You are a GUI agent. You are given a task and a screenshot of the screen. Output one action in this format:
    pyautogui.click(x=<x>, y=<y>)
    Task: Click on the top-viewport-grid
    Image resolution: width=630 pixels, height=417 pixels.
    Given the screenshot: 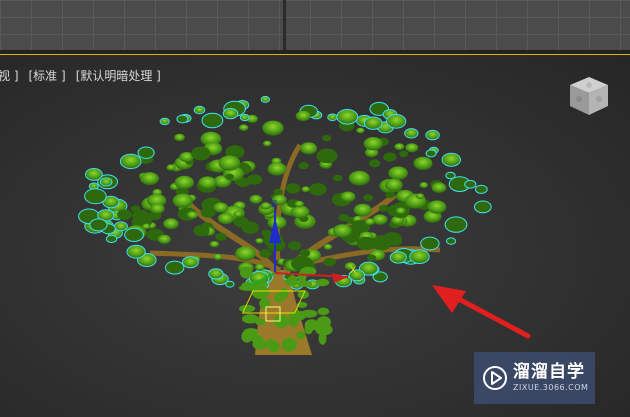 What is the action you would take?
    pyautogui.click(x=315, y=25)
    